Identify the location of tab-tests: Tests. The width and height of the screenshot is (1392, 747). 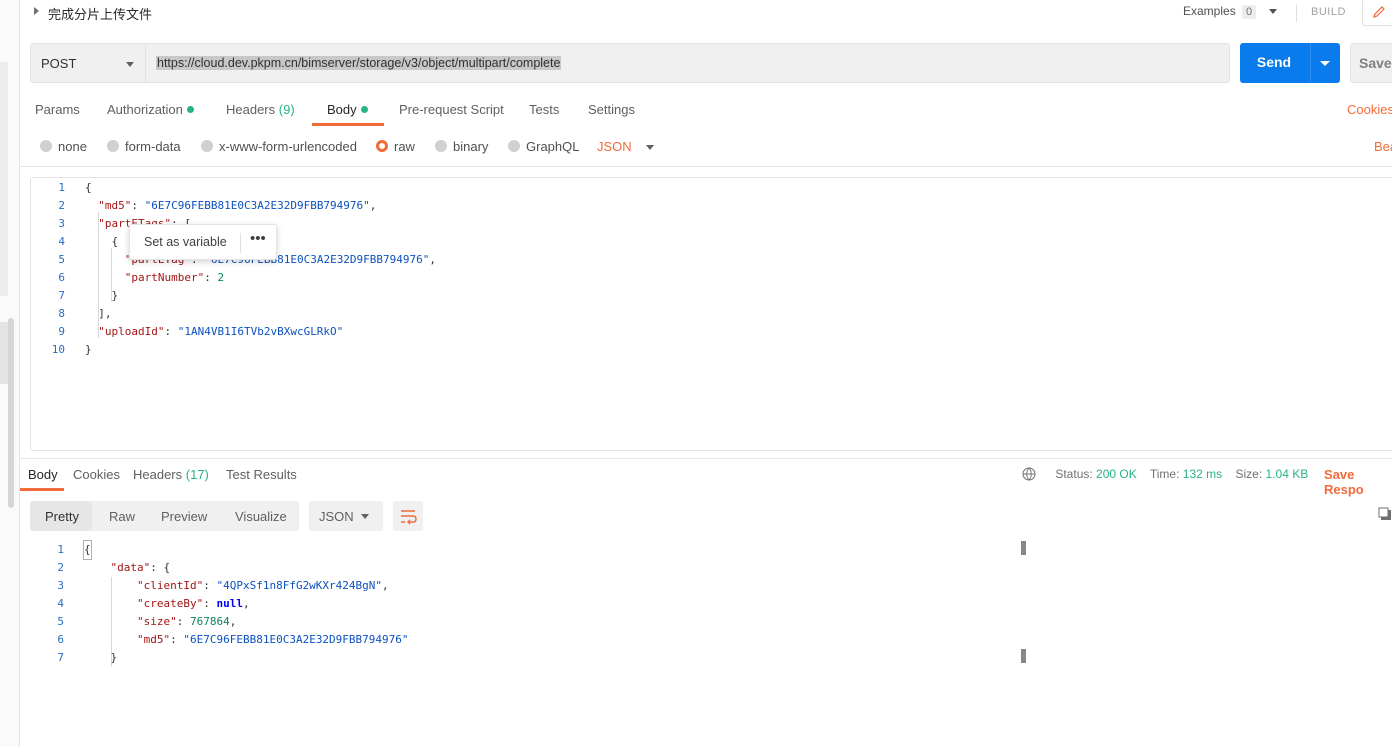
(544, 111).